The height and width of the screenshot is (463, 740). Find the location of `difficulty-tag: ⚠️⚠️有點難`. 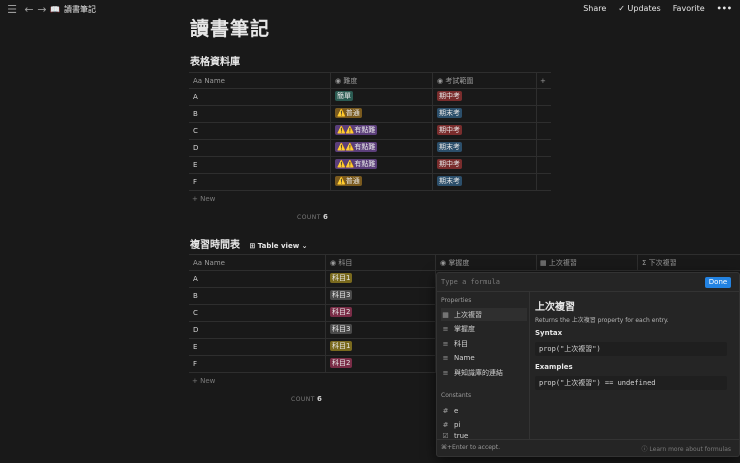

difficulty-tag: ⚠️⚠️有點難 is located at coordinates (356, 147).